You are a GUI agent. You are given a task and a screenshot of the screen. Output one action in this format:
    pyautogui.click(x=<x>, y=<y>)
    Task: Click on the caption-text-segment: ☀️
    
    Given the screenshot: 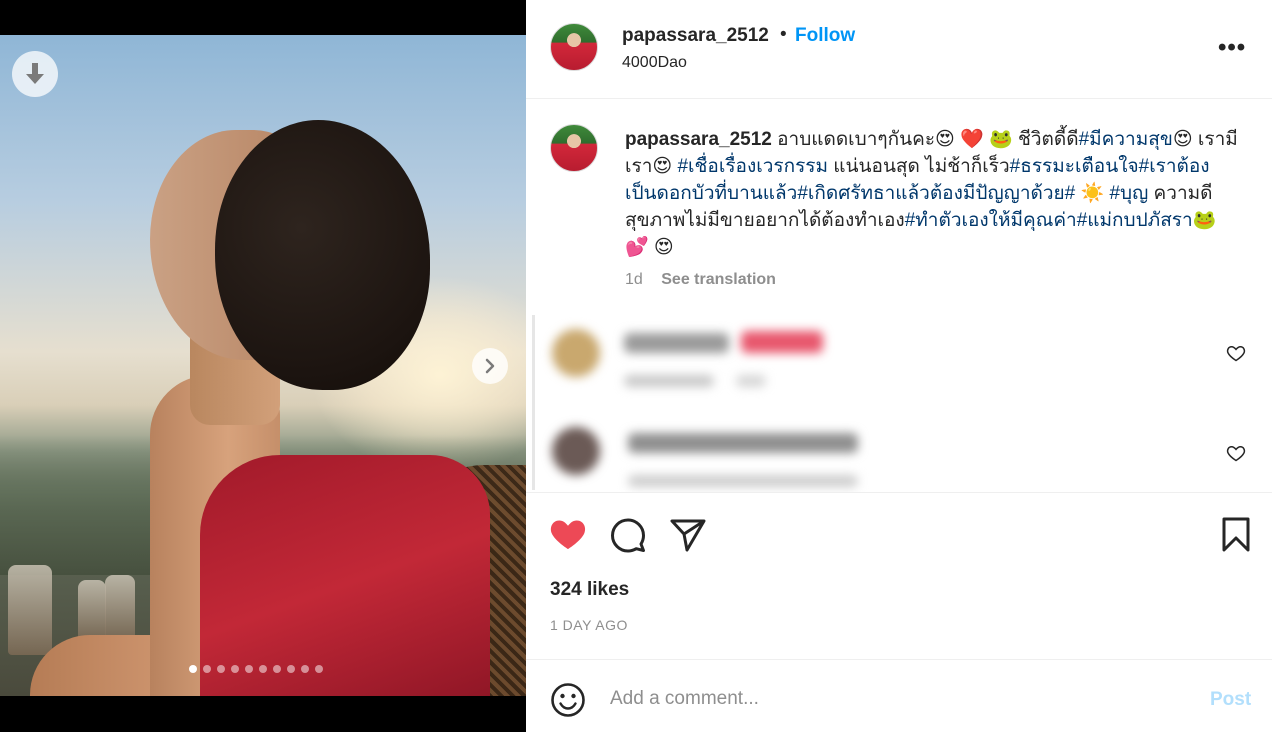 What is the action you would take?
    pyautogui.click(x=1092, y=193)
    